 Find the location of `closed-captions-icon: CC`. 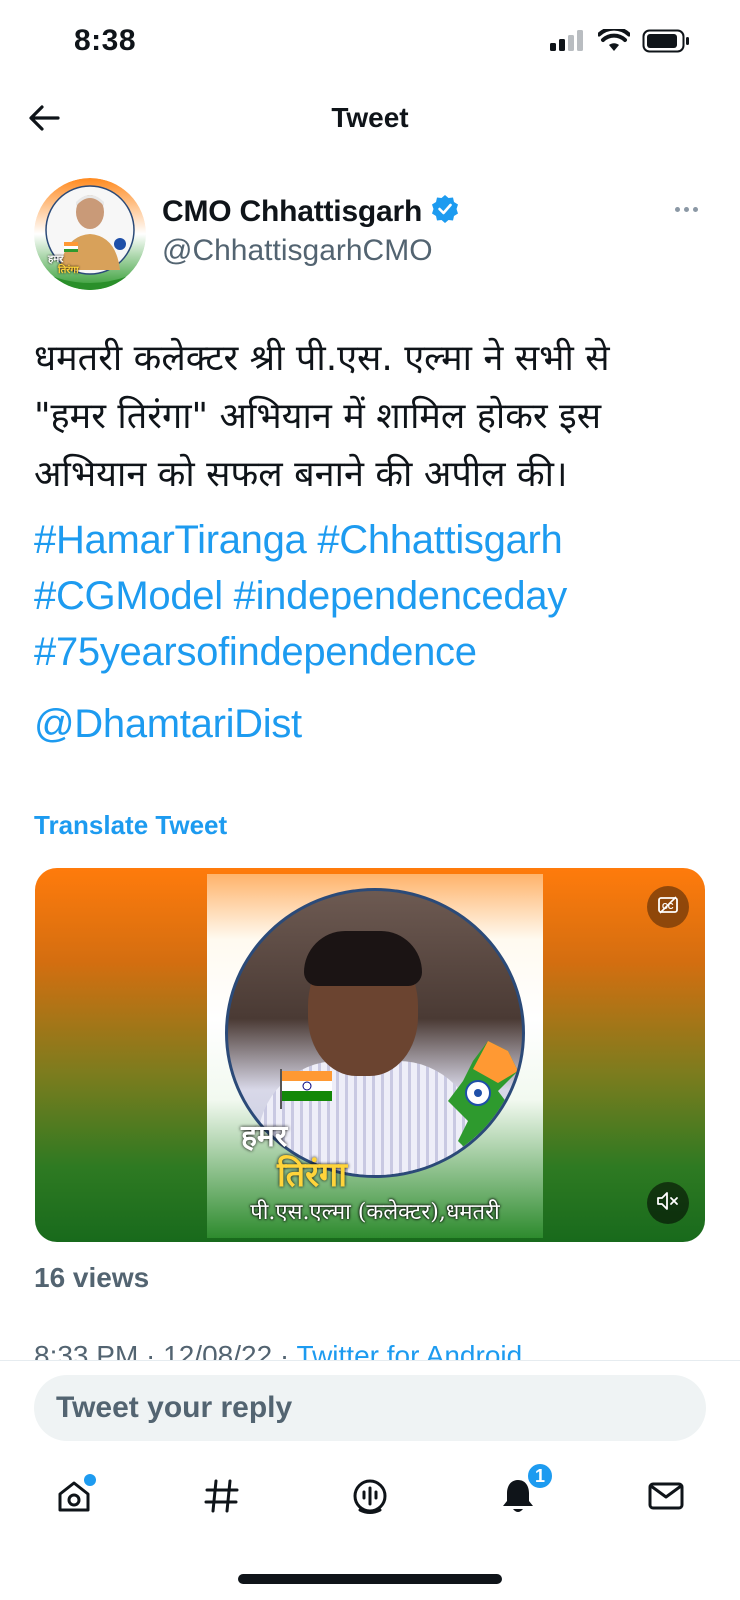

closed-captions-icon: CC is located at coordinates (668, 907).